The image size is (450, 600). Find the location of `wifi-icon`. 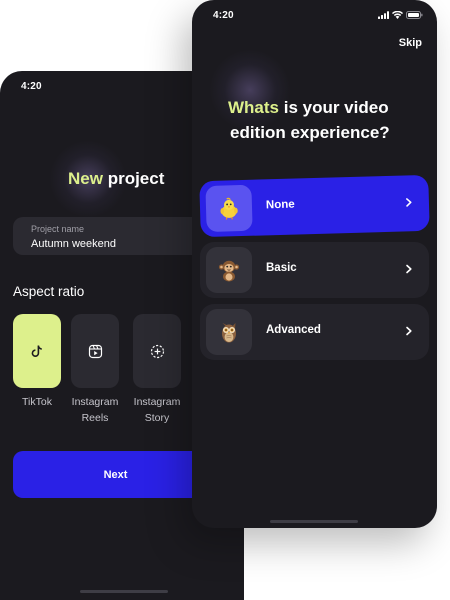

wifi-icon is located at coordinates (397, 15).